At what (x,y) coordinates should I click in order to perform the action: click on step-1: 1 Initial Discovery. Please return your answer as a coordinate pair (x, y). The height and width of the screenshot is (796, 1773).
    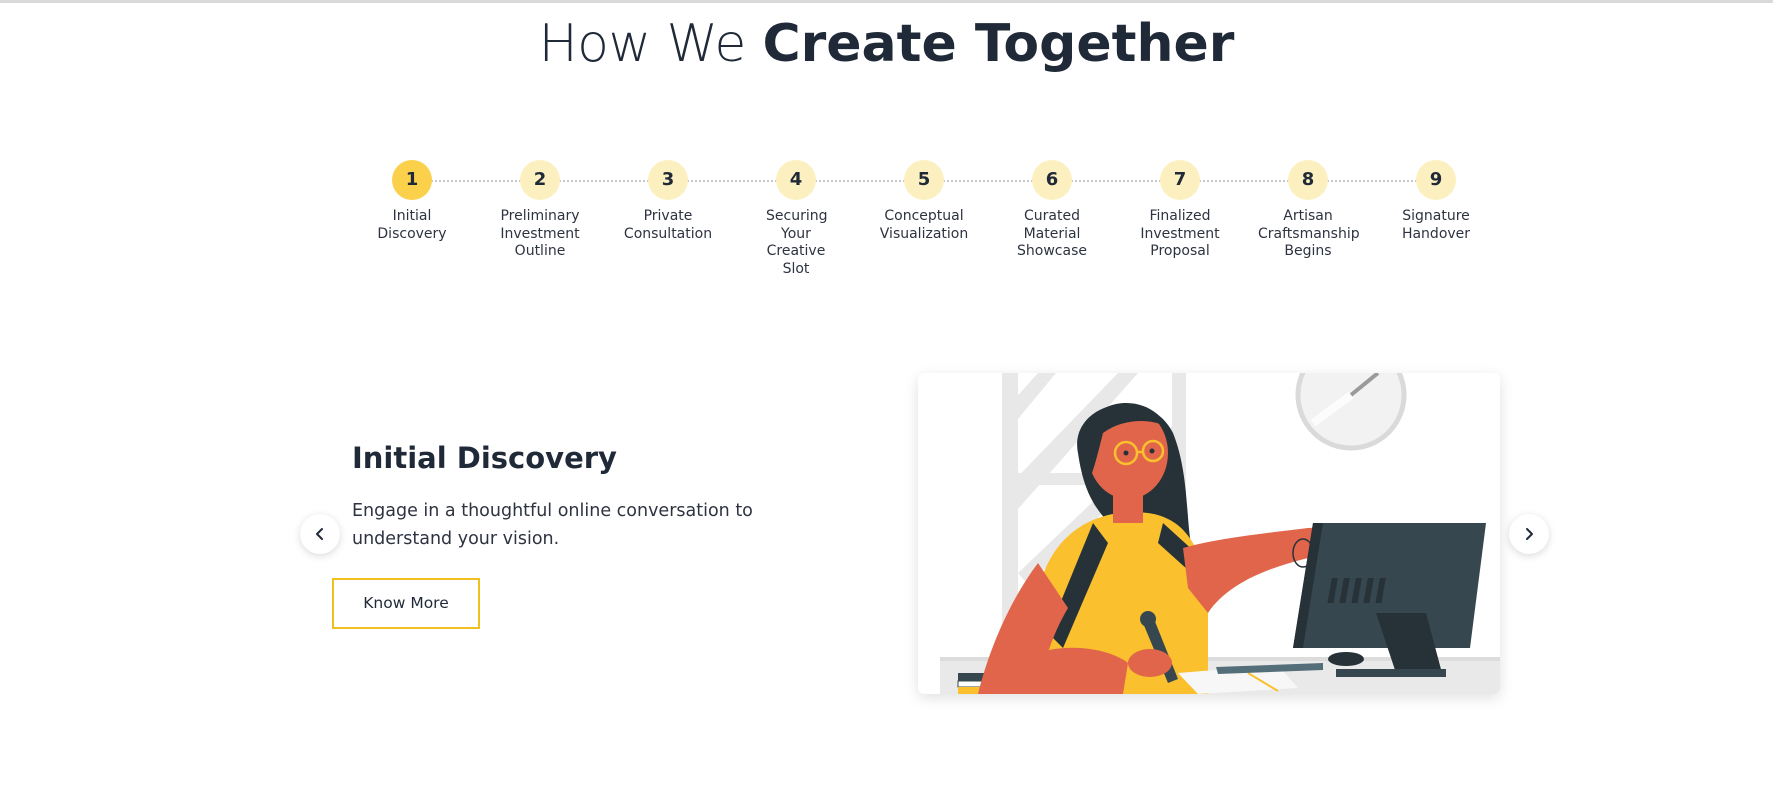
    Looking at the image, I should click on (412, 200).